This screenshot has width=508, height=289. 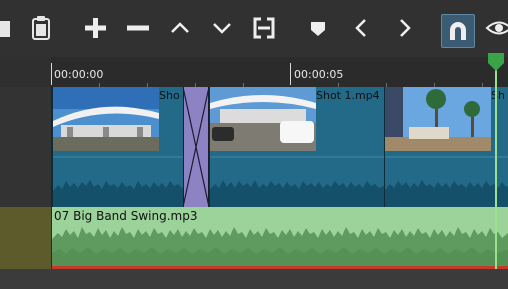 I want to click on clip-icon-partial, so click(x=6, y=28).